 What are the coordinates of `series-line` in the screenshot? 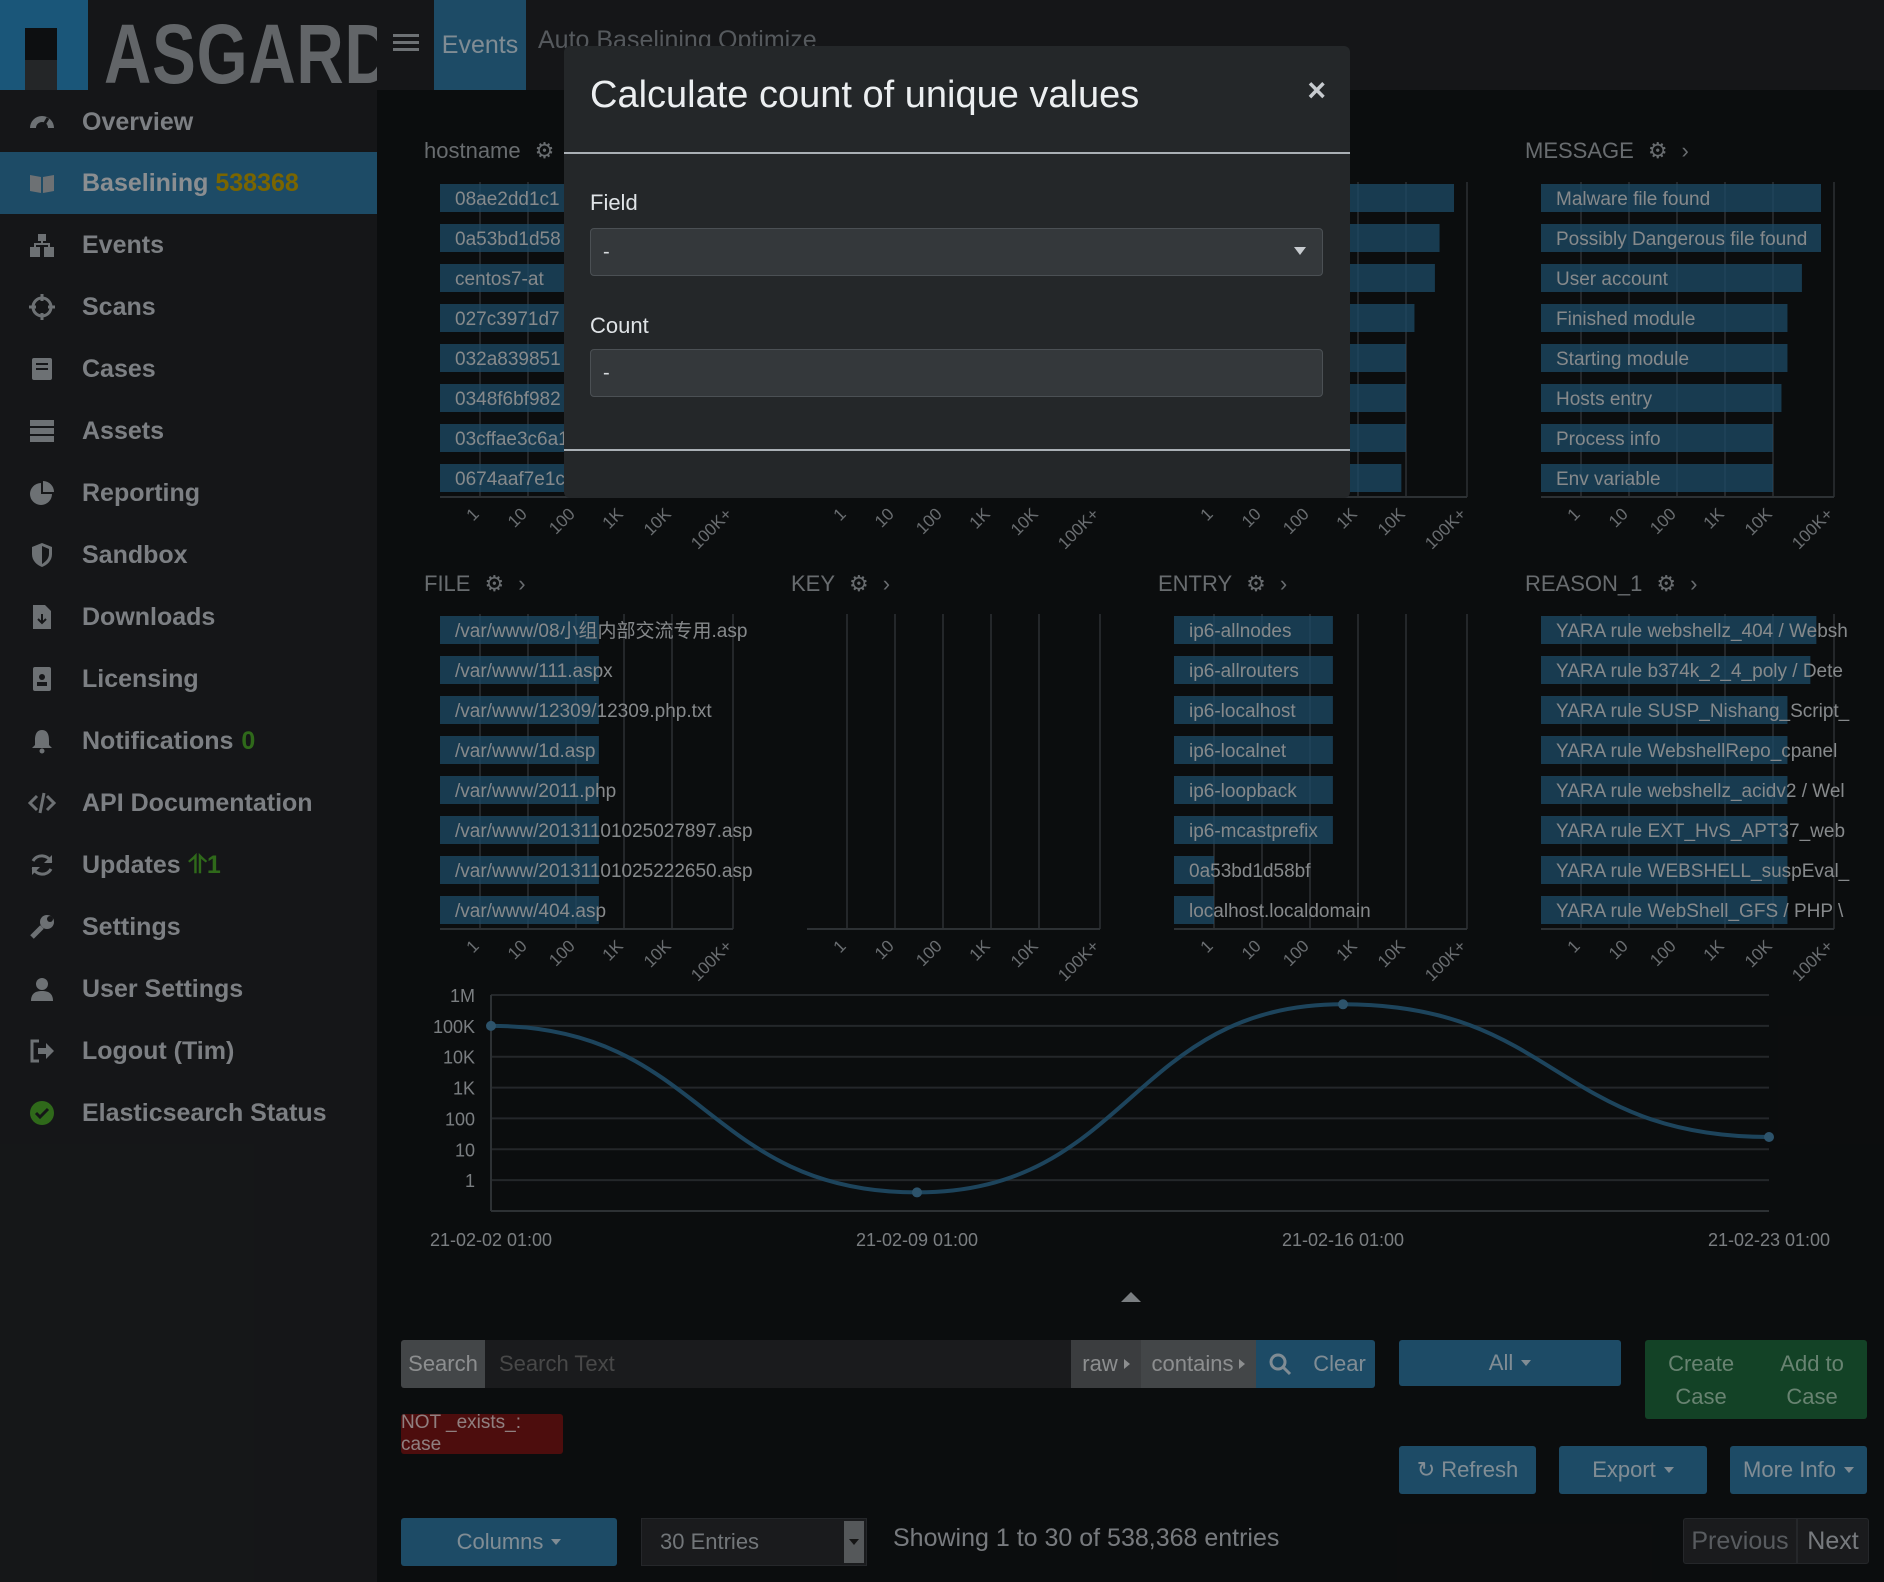 It's located at (1130, 1098).